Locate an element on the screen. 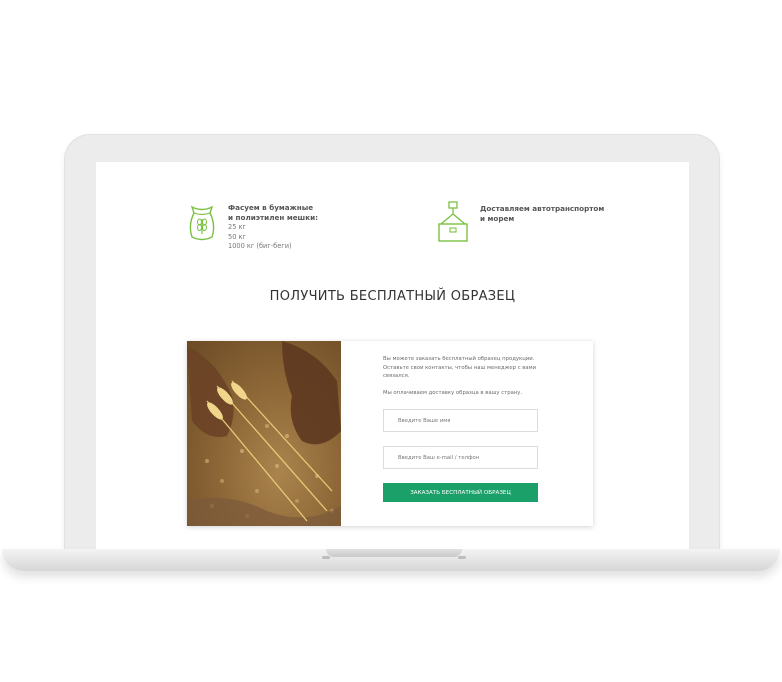  order-sample-button: ЗАКАЗАТЬ БЕСПЛАТНЫЙ ОБРАЗЕЦ is located at coordinates (460, 492).